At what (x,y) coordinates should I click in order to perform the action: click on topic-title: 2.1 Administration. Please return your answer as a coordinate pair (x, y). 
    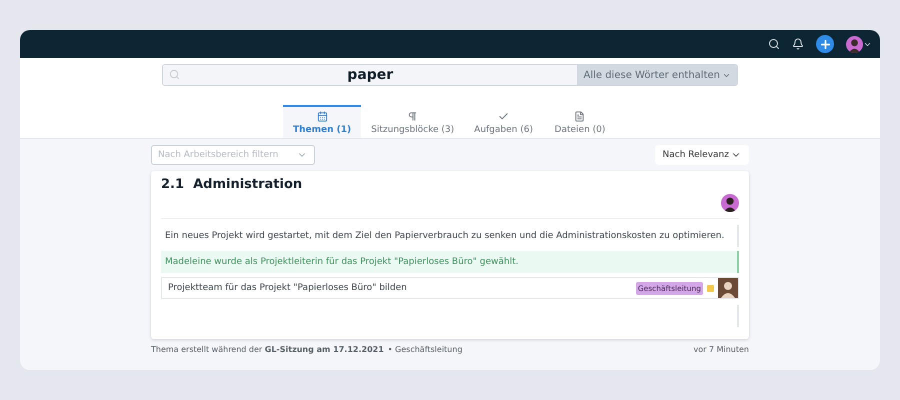
    Looking at the image, I should click on (232, 184).